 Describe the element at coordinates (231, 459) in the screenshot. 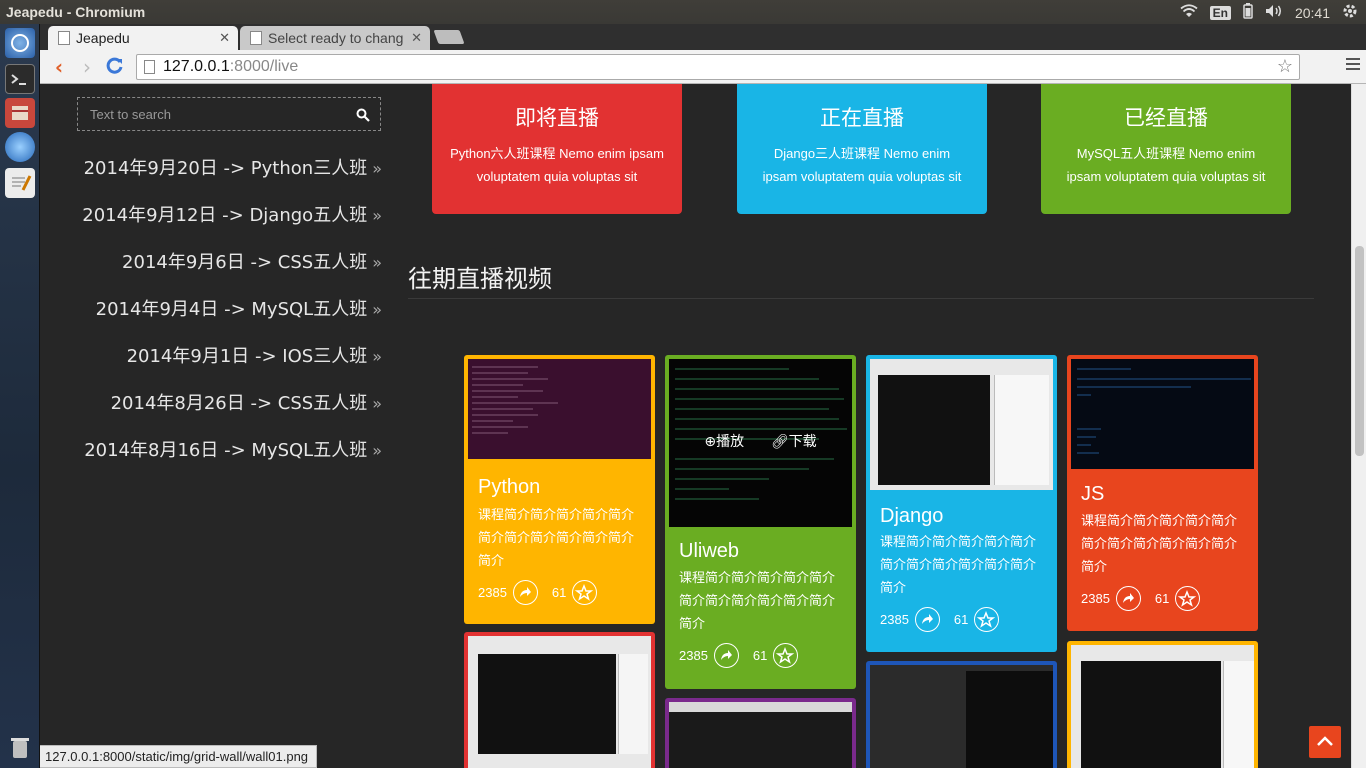

I see `schedule-item: 2014年8月16日 -> MySQL五人班»` at that location.